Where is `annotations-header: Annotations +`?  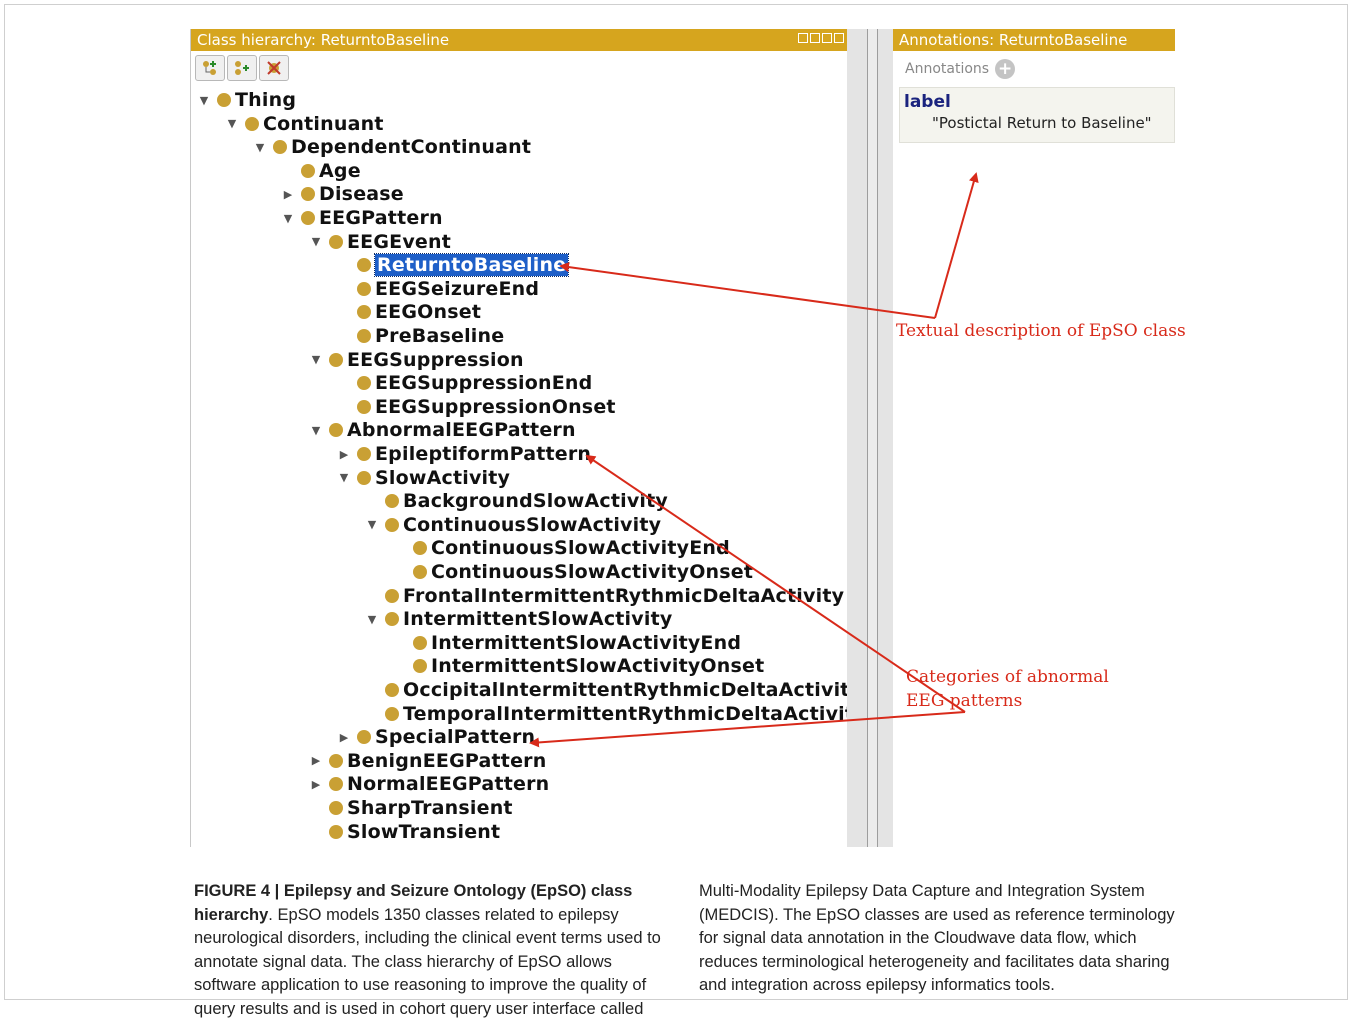 annotations-header: Annotations + is located at coordinates (1034, 69).